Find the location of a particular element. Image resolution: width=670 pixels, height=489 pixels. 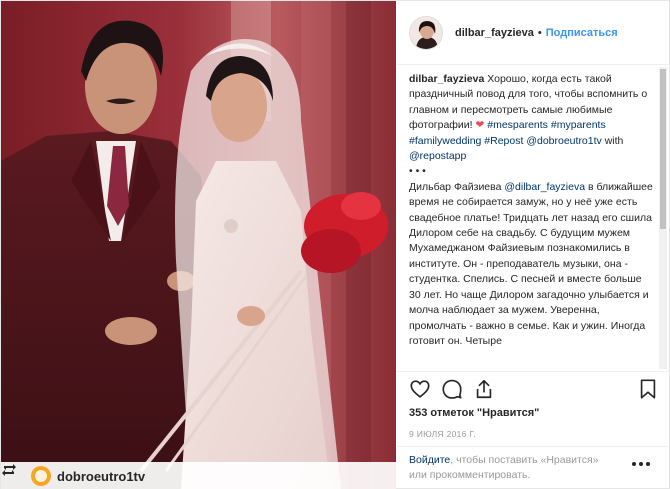

header-username: dilbar_fayzieva is located at coordinates (494, 33).